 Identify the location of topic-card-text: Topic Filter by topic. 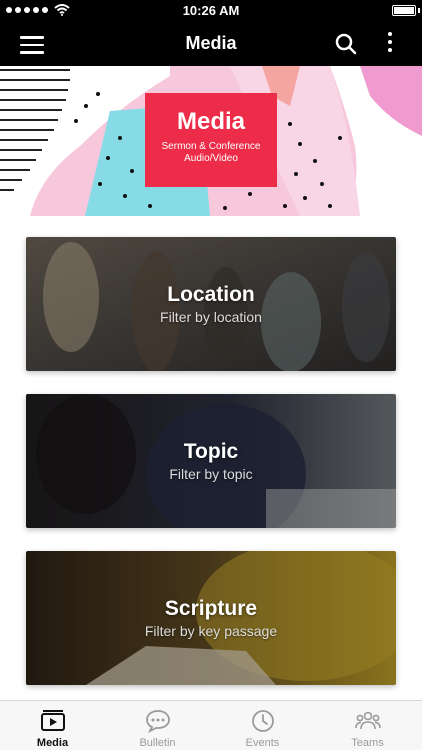
(211, 461).